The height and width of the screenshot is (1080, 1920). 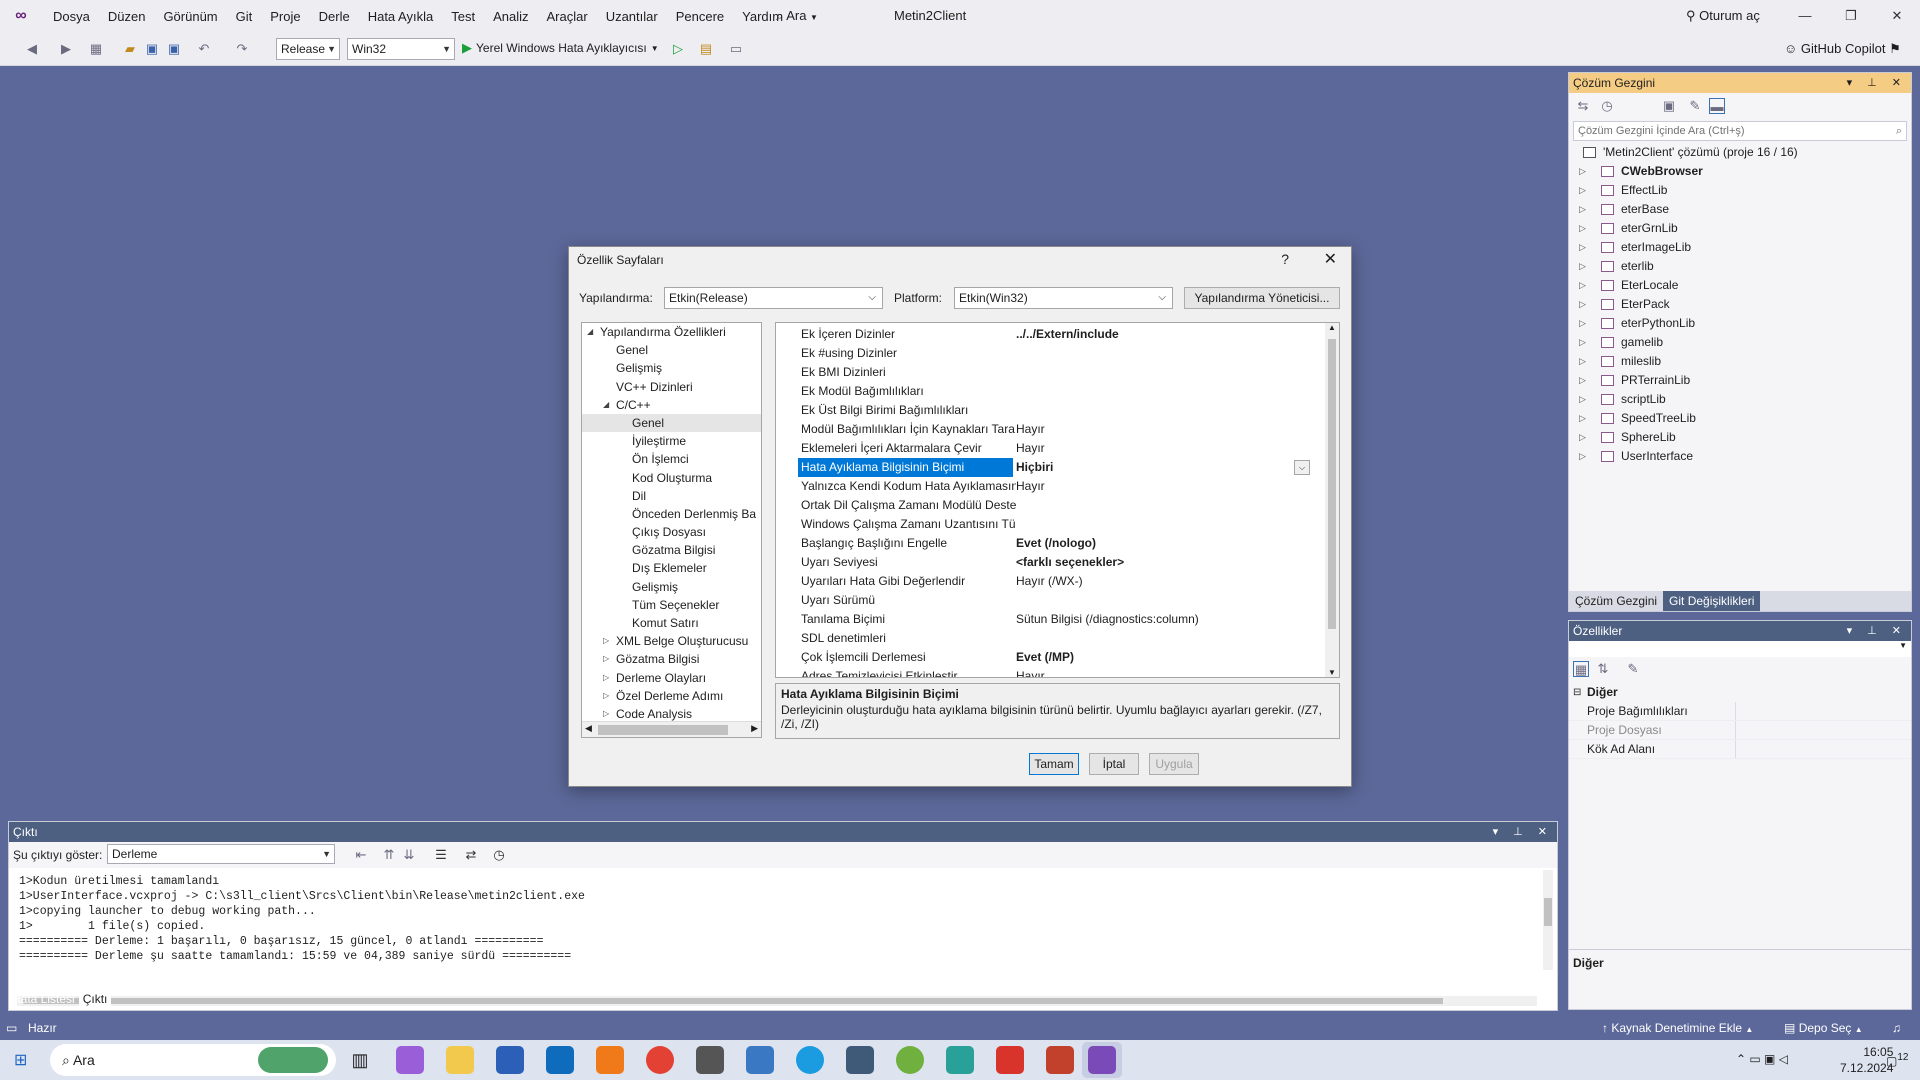 What do you see at coordinates (567, 16) in the screenshot?
I see `menu-tools: Araçlar` at bounding box center [567, 16].